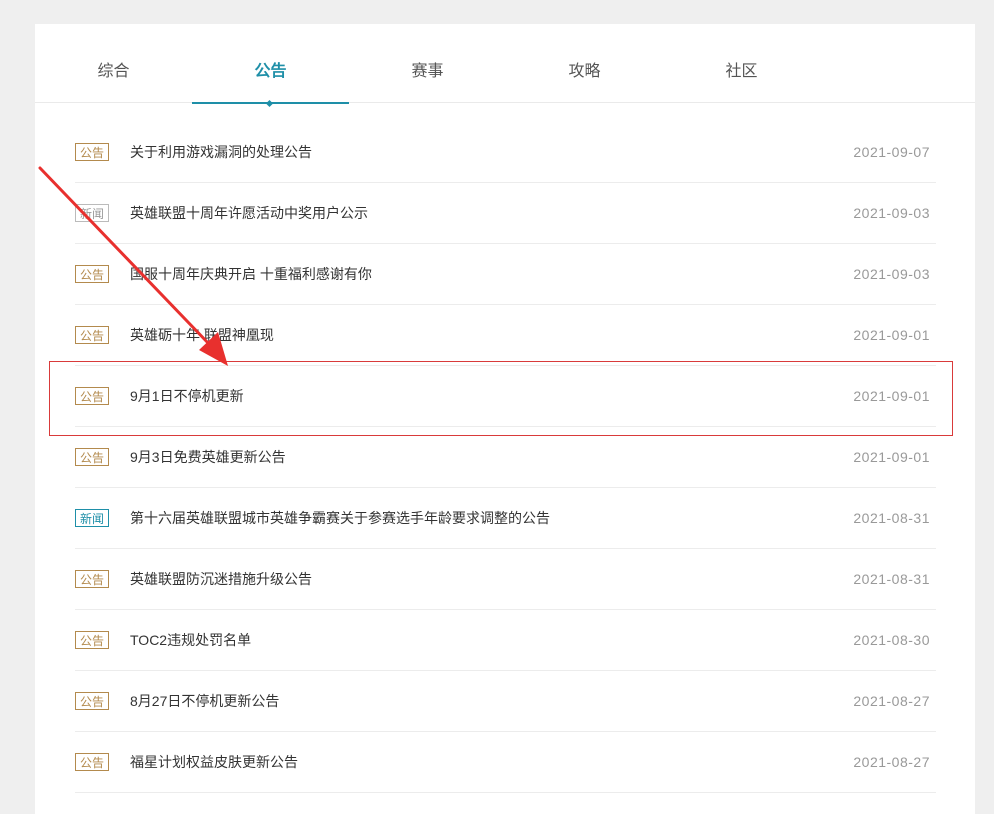 This screenshot has height=814, width=994. What do you see at coordinates (249, 213) in the screenshot?
I see `article-title: 英雄联盟十周年许愿活动中奖用户公示` at bounding box center [249, 213].